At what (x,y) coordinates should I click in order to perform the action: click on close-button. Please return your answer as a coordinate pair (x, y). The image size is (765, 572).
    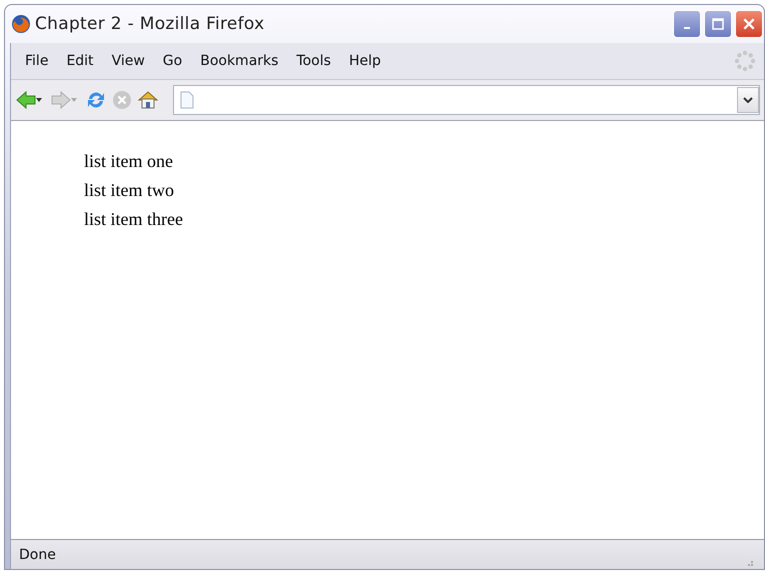
    Looking at the image, I should click on (749, 24).